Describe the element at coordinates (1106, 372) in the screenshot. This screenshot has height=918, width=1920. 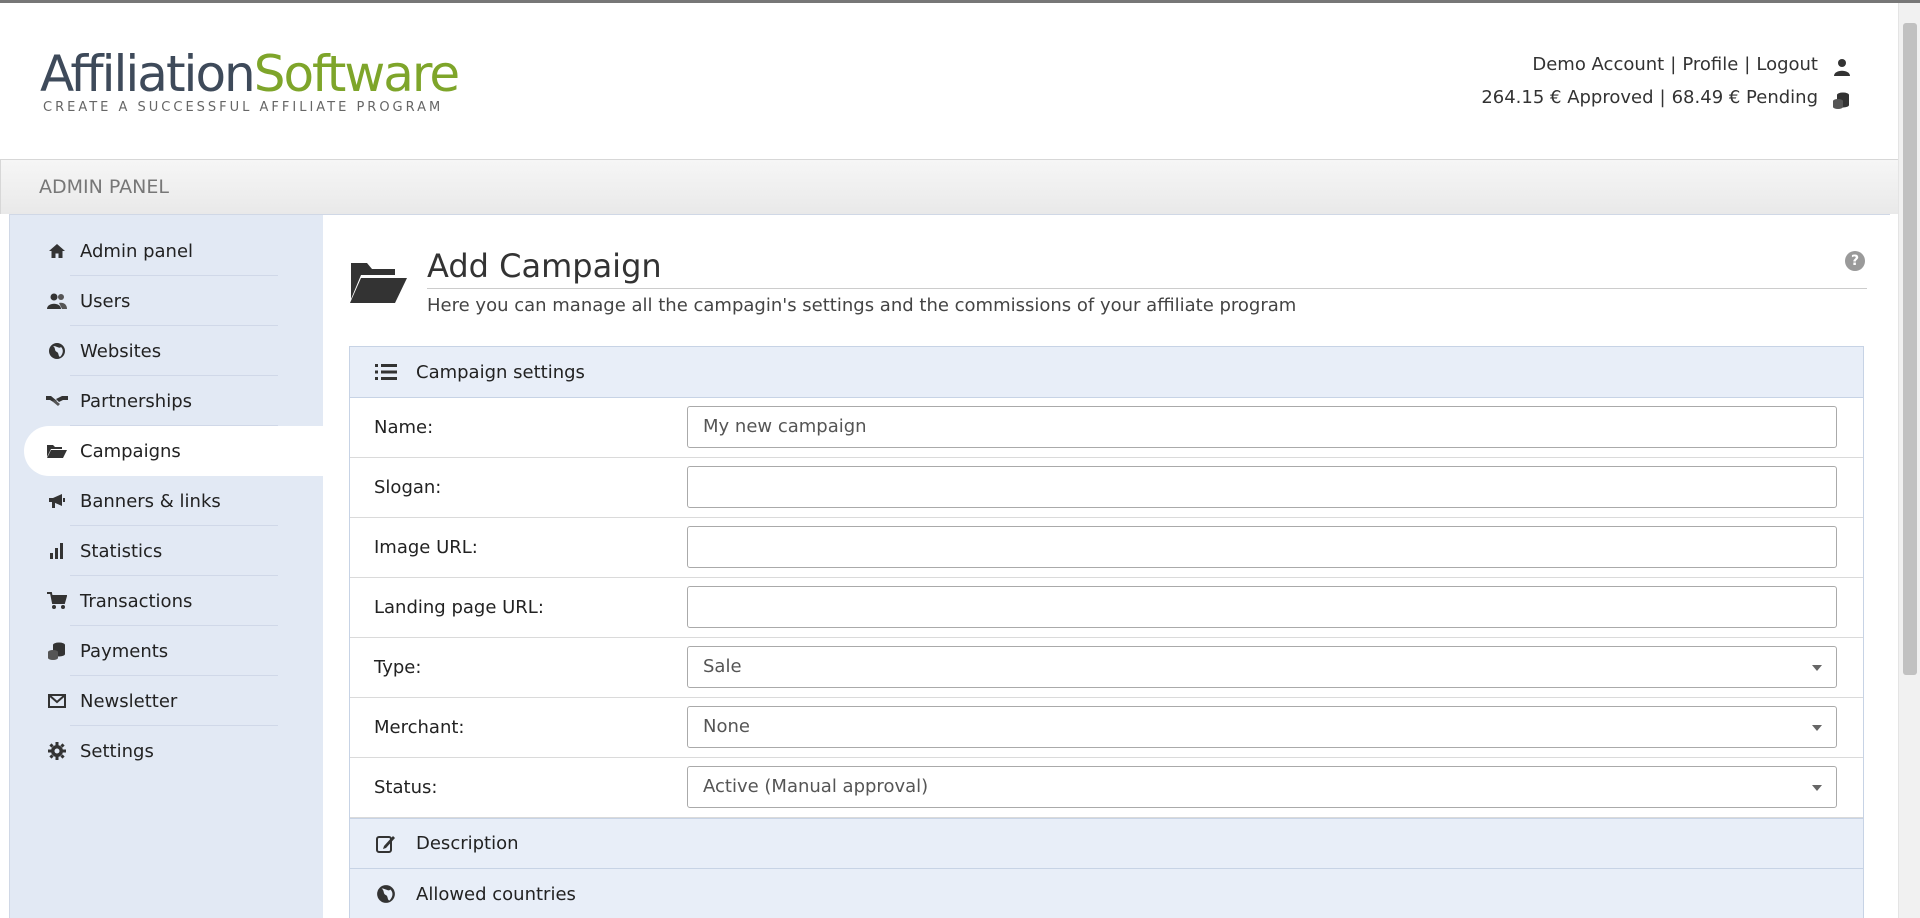
I see `section-campaign-settings: Campaign settings` at that location.